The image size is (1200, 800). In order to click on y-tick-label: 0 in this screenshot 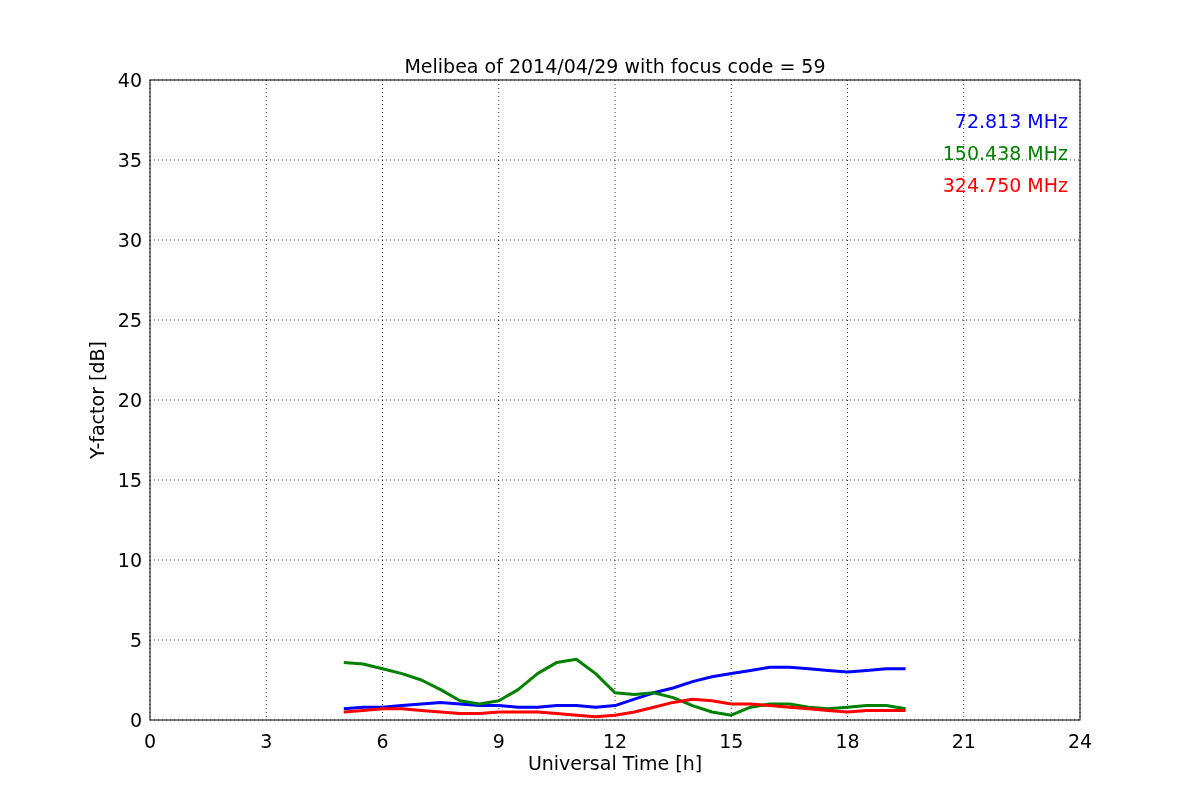, I will do `click(135, 720)`.